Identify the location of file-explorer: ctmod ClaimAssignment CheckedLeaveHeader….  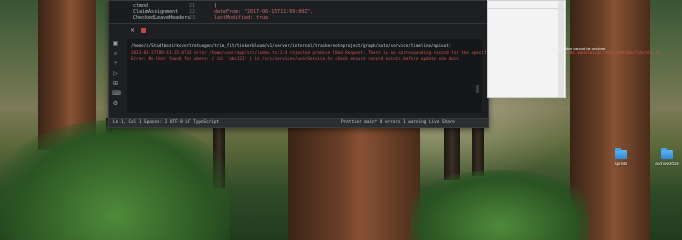
(151, 12).